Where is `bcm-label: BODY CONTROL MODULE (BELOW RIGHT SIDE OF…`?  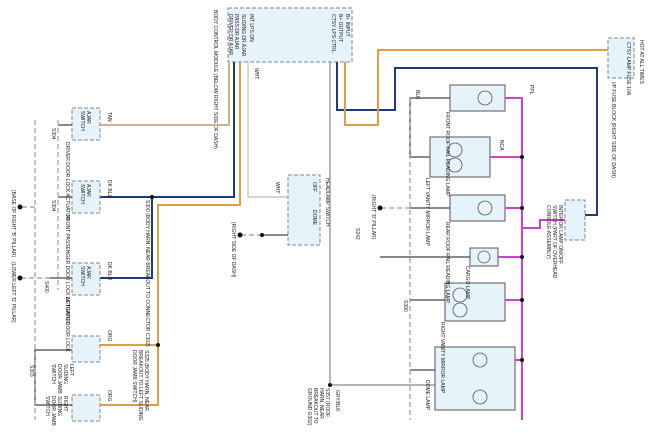 bcm-label: BODY CONTROL MODULE (BELOW RIGHT SIDE OF… is located at coordinates (215, 79).